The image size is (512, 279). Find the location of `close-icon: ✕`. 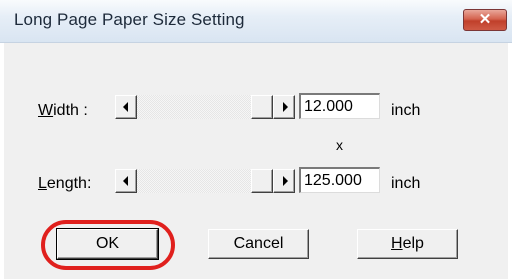

close-icon: ✕ is located at coordinates (485, 19).